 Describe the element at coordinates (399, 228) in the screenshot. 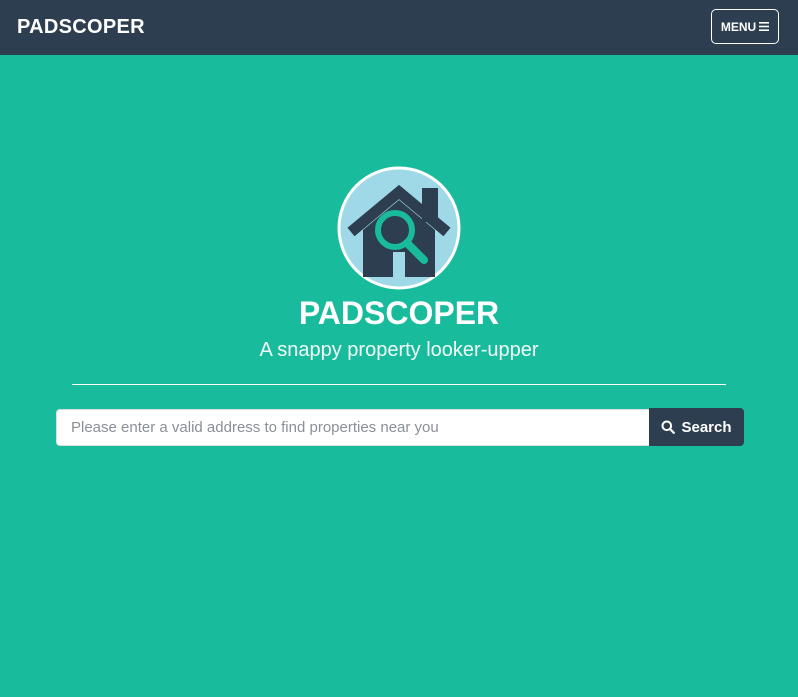

I see `house-magnifier-logo` at that location.